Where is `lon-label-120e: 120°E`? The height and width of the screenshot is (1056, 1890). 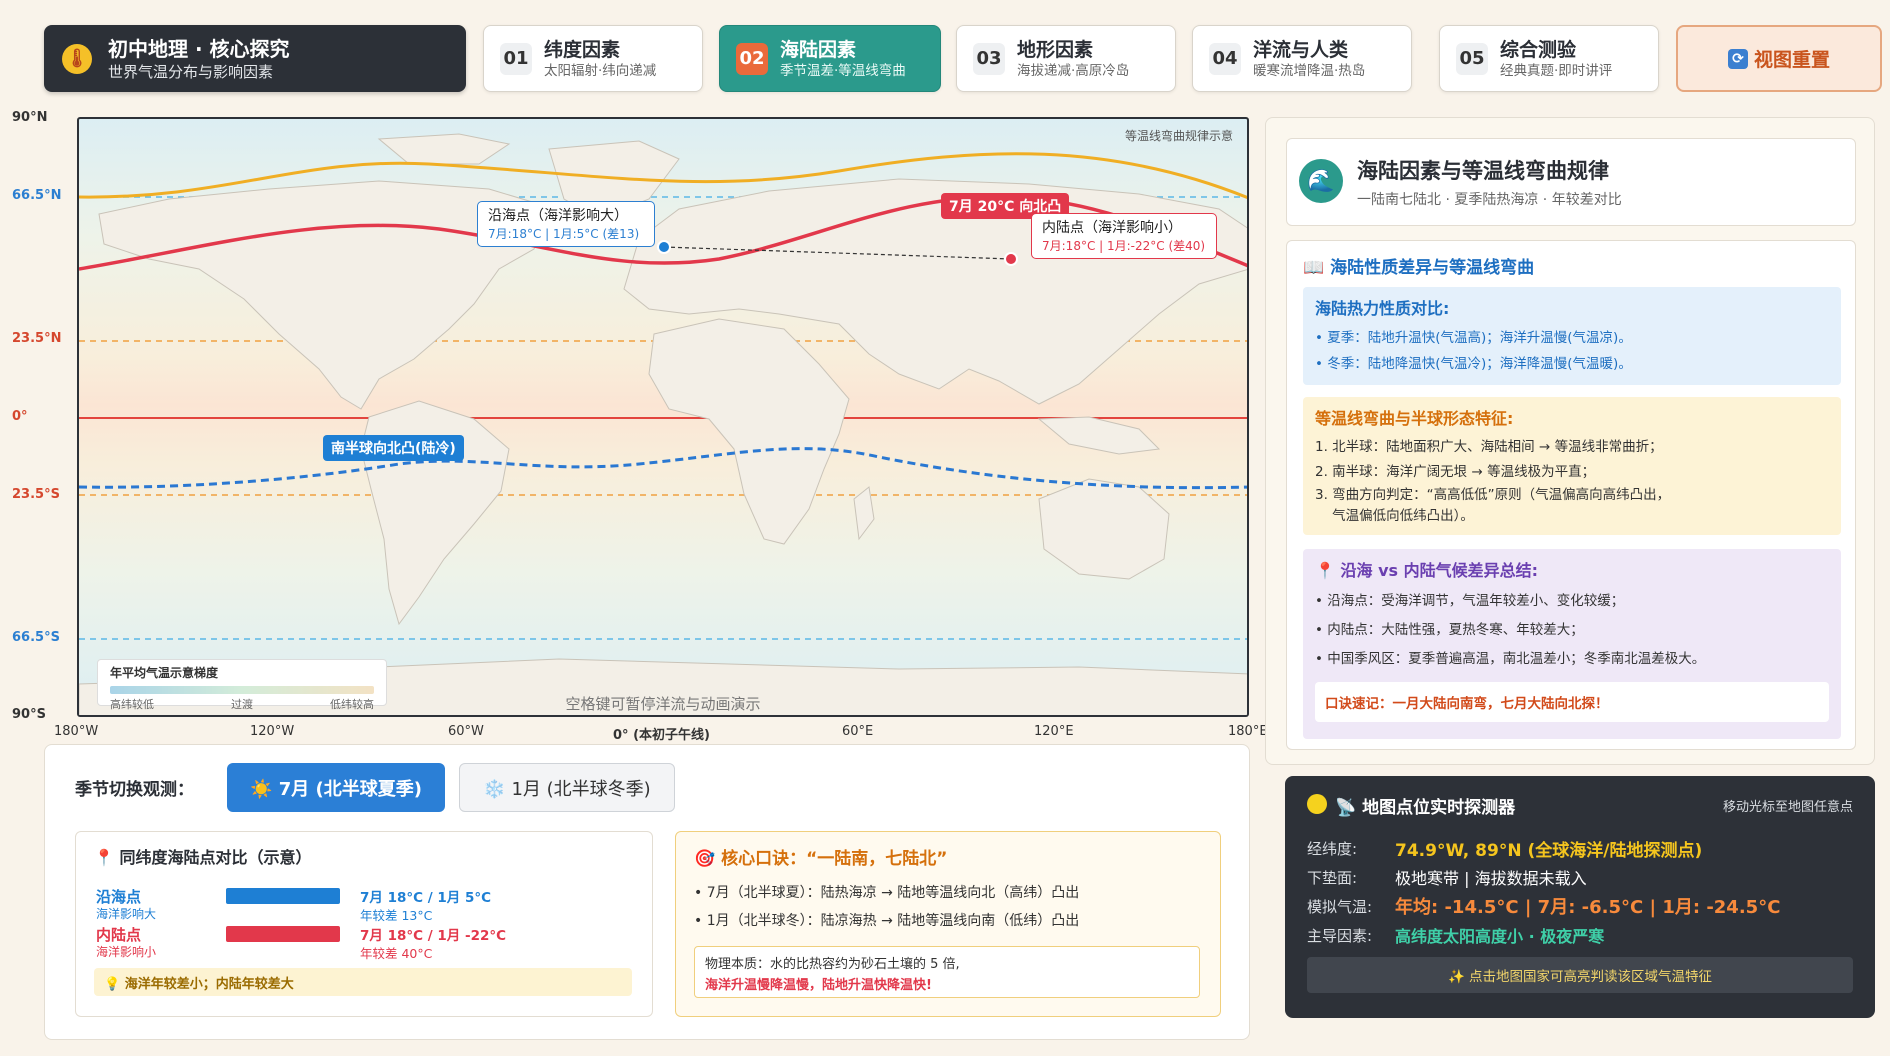
lon-label-120e: 120°E is located at coordinates (1054, 731).